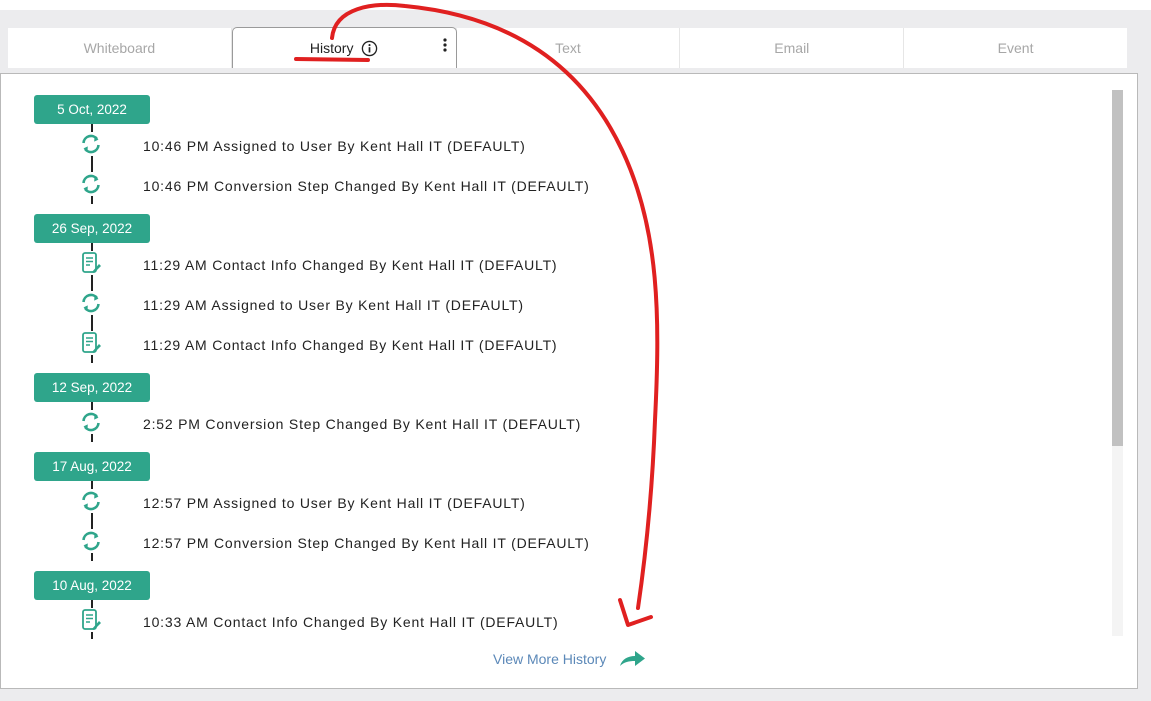  I want to click on forward-arrow-icon, so click(632, 659).